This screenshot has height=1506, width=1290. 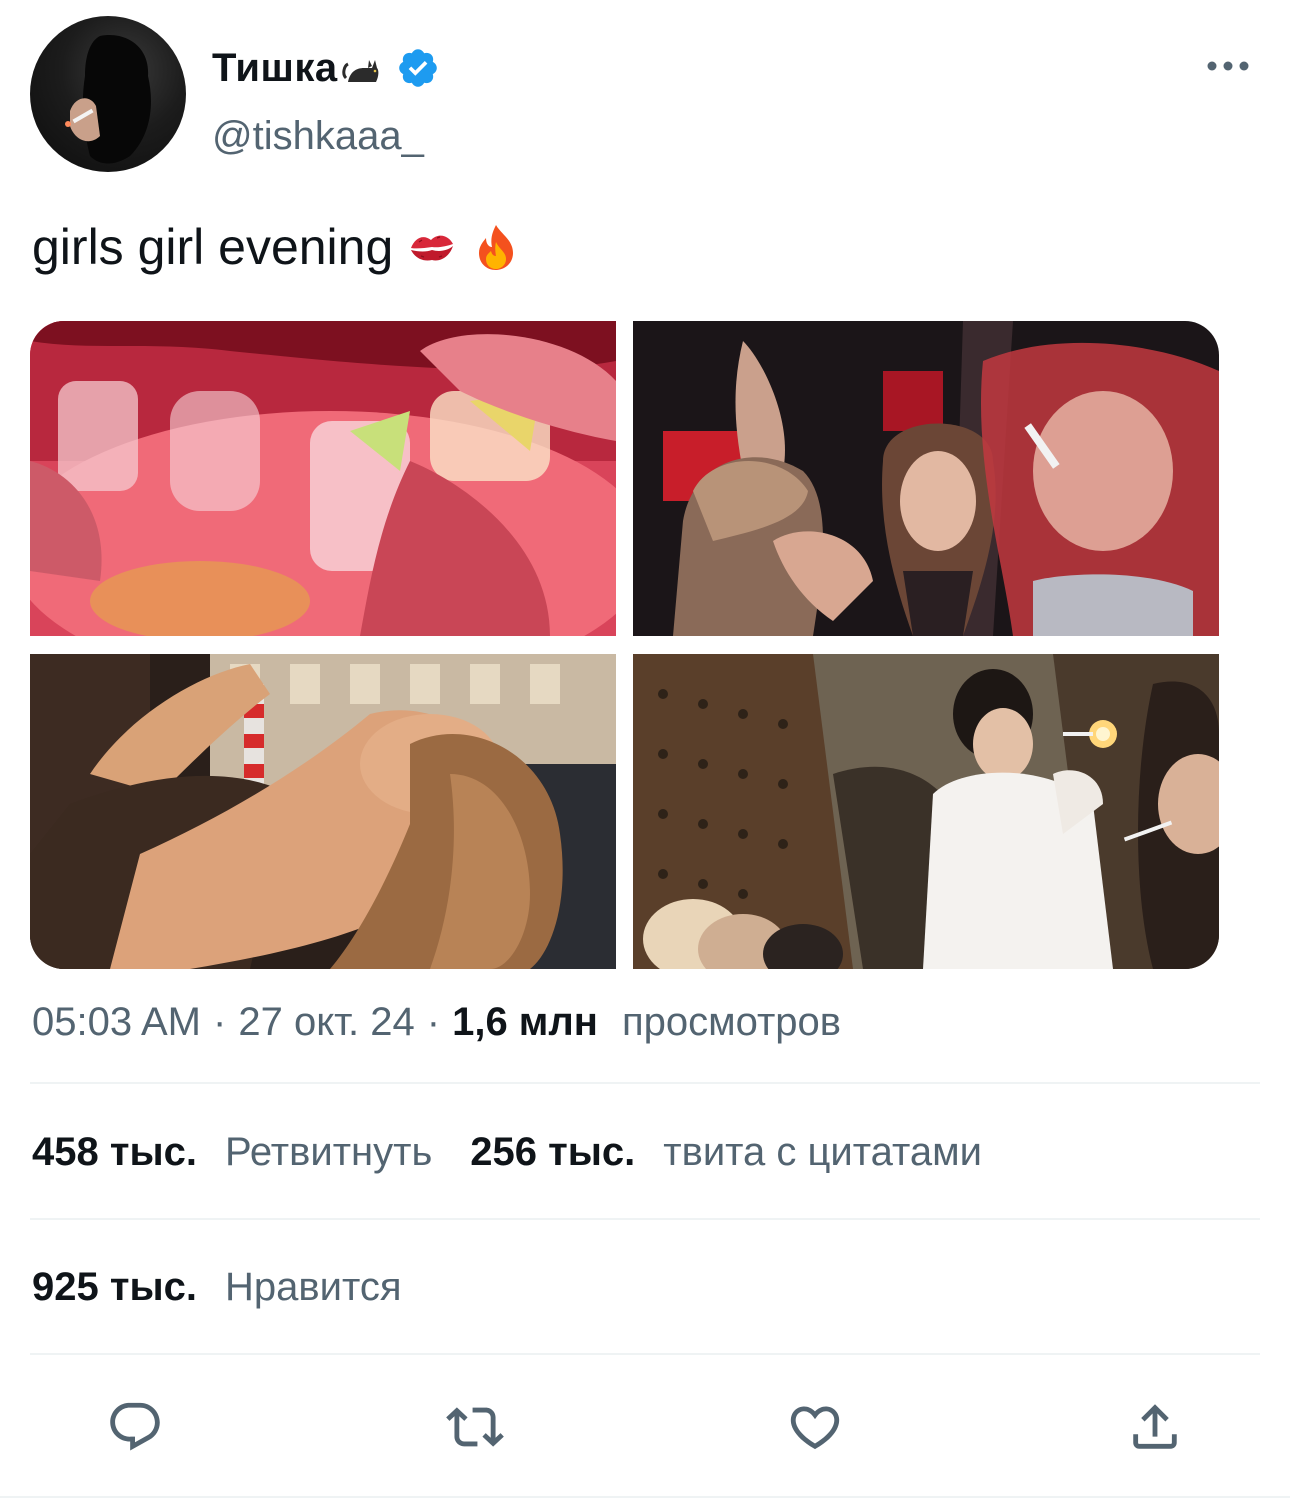 What do you see at coordinates (114, 1152) in the screenshot?
I see `retweets-count: 458 тыс.` at bounding box center [114, 1152].